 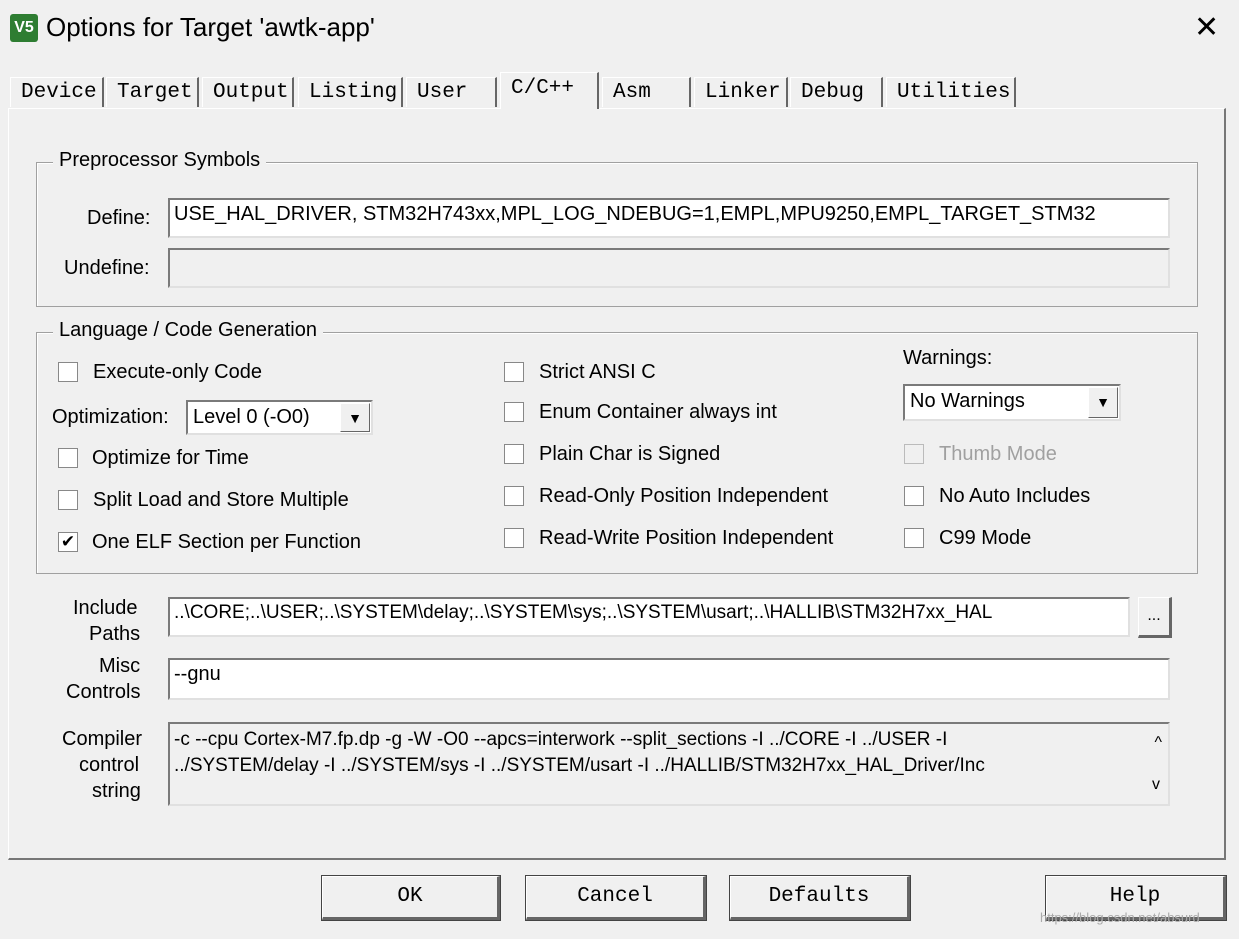 I want to click on one-elf-checkbox: ✔, so click(x=68, y=542).